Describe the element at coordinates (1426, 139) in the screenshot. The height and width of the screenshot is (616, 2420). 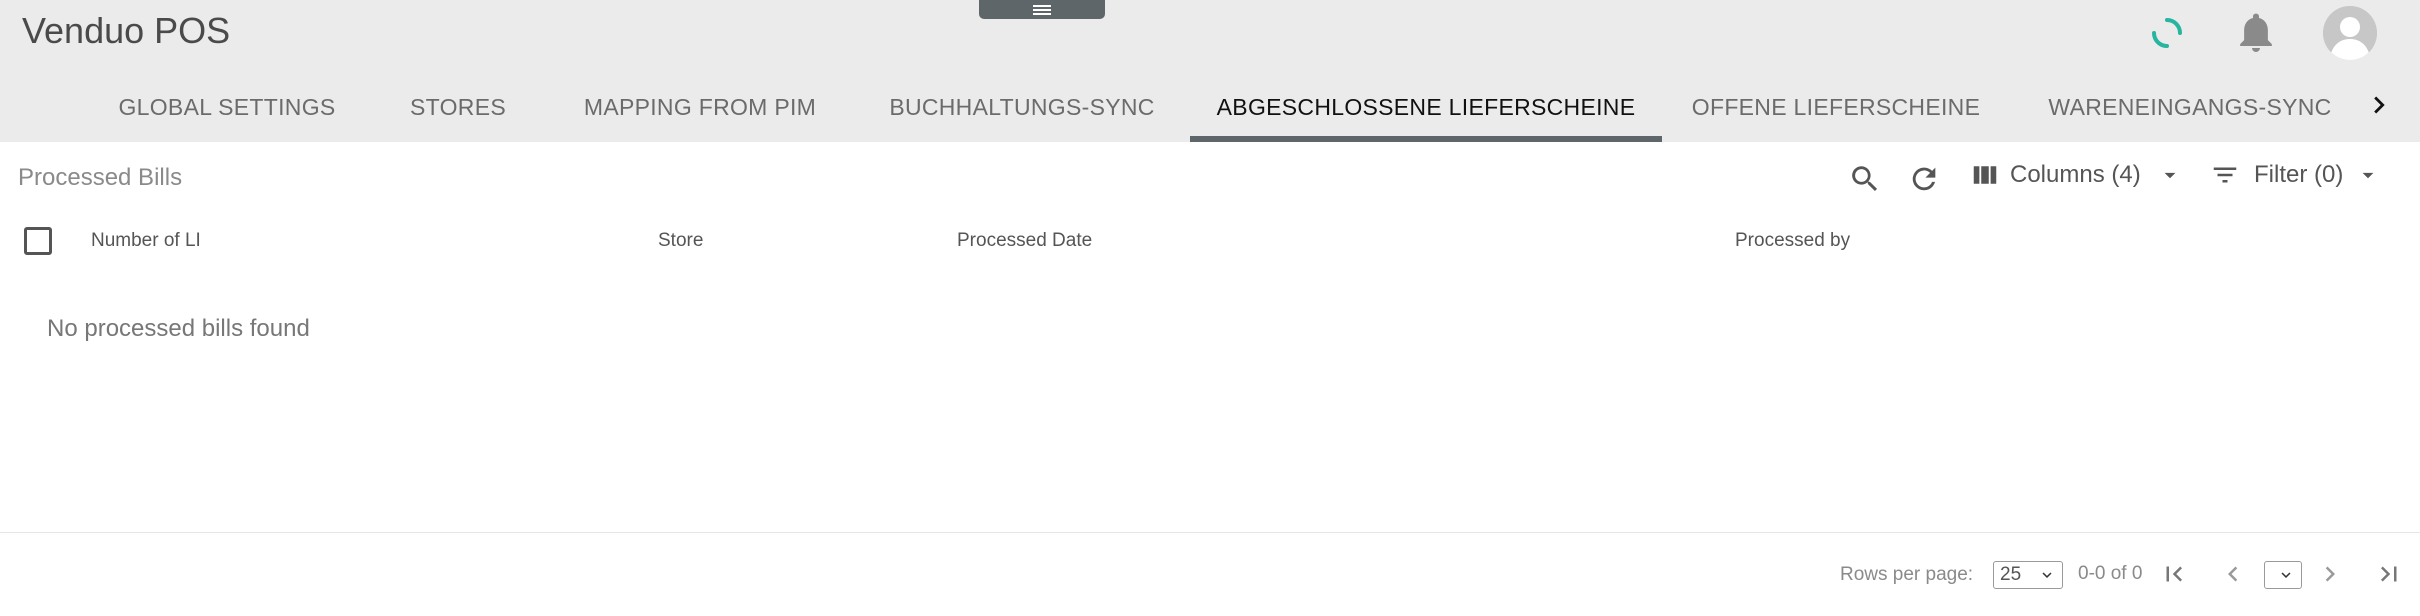
I see `active-tab-indicator` at that location.